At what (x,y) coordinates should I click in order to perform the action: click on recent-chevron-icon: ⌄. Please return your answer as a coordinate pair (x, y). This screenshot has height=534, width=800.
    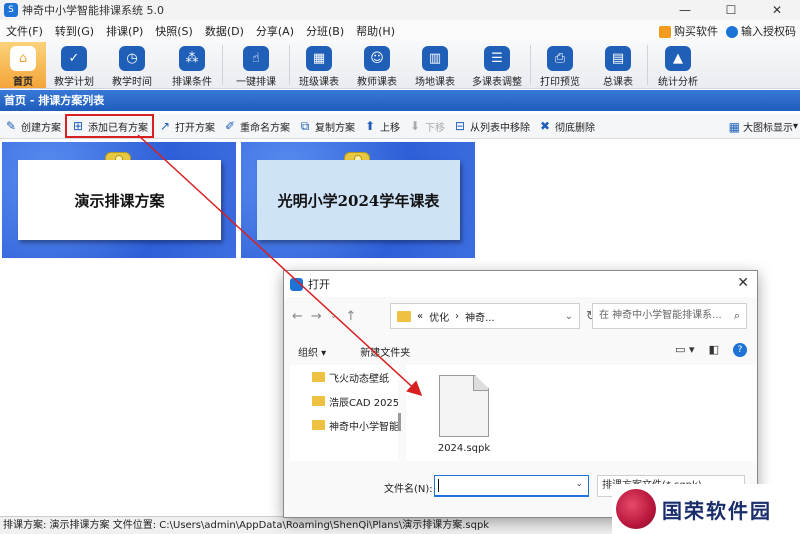
    Looking at the image, I should click on (334, 316).